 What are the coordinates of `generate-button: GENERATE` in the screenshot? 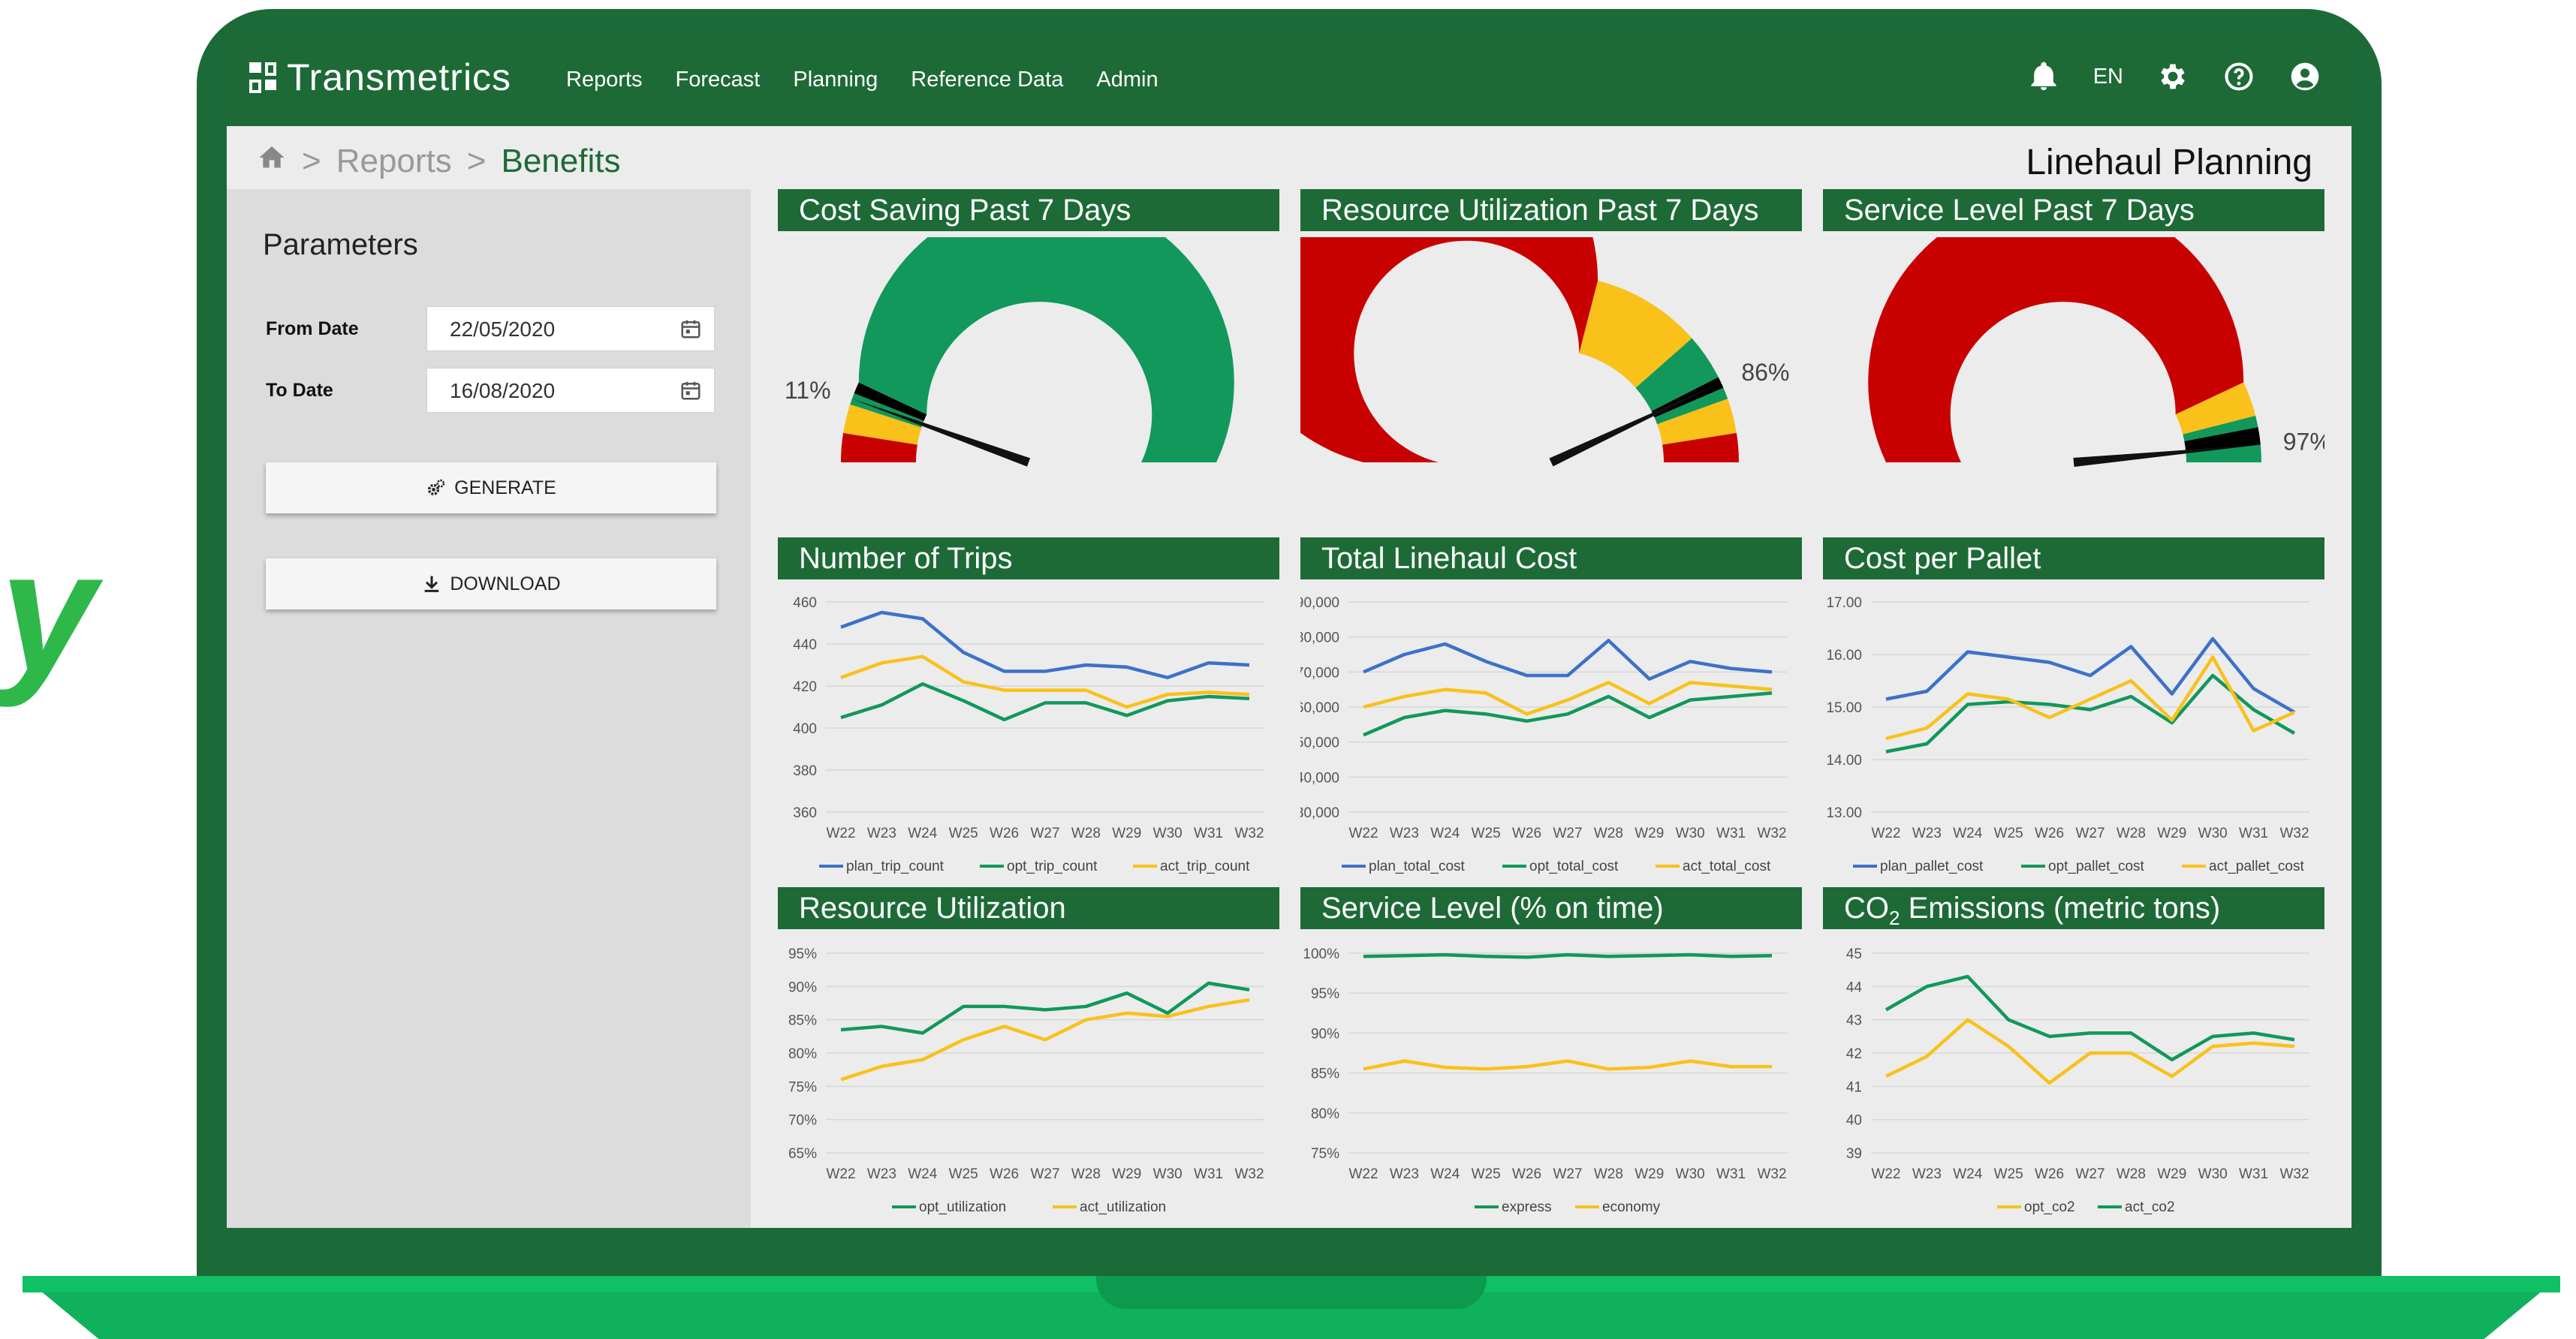 It's located at (491, 487).